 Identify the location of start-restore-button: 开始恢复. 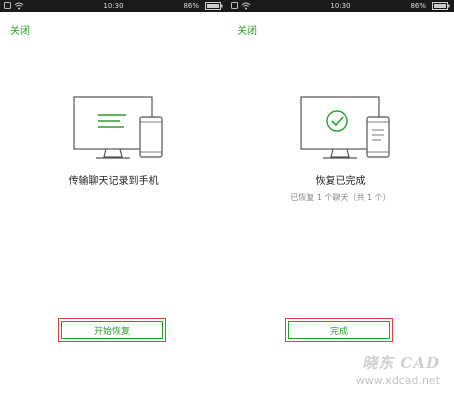
(112, 330).